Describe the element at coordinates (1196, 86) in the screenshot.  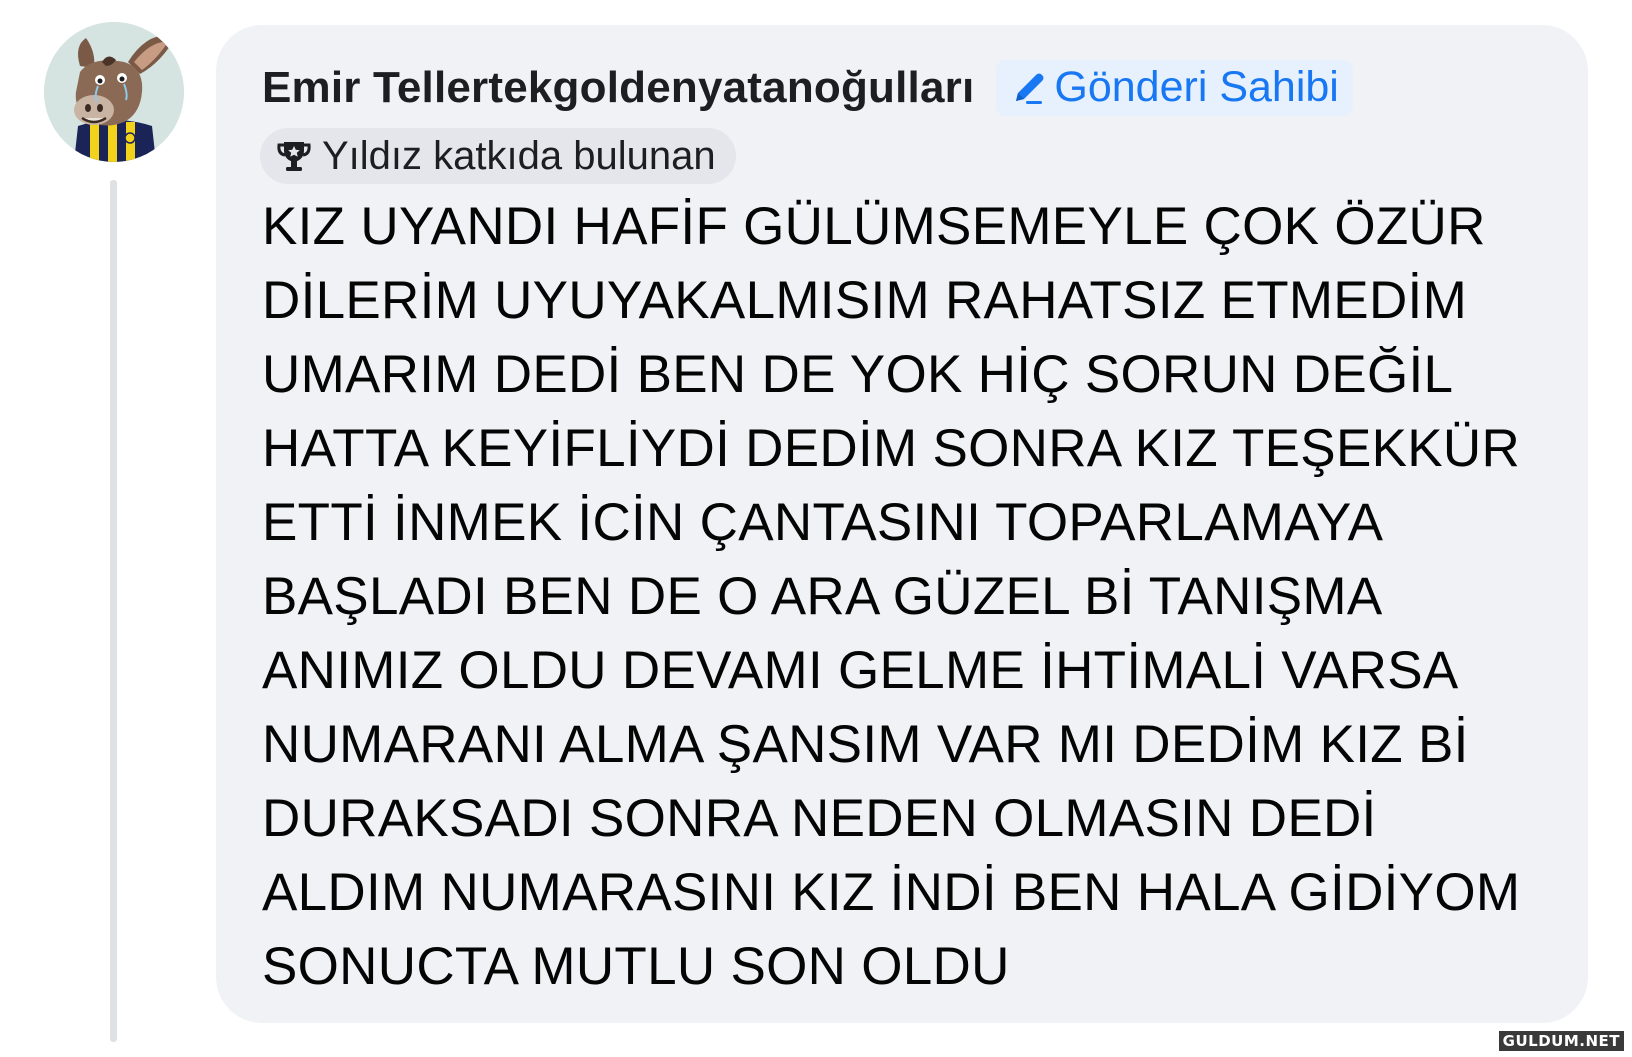
I see `owner-badge-label: Gönderi Sahibi` at that location.